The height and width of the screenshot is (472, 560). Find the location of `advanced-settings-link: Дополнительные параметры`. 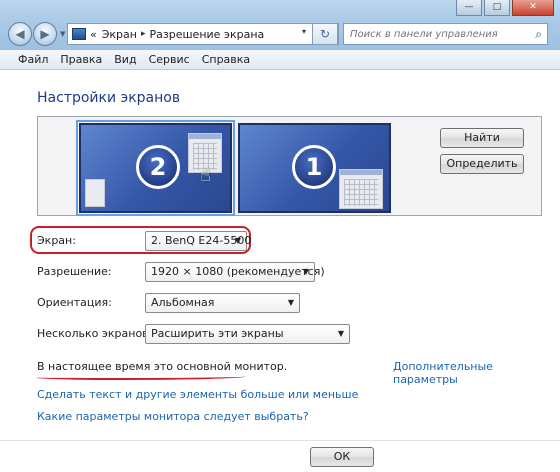

advanced-settings-link: Дополнительные параметры is located at coordinates (476, 373).